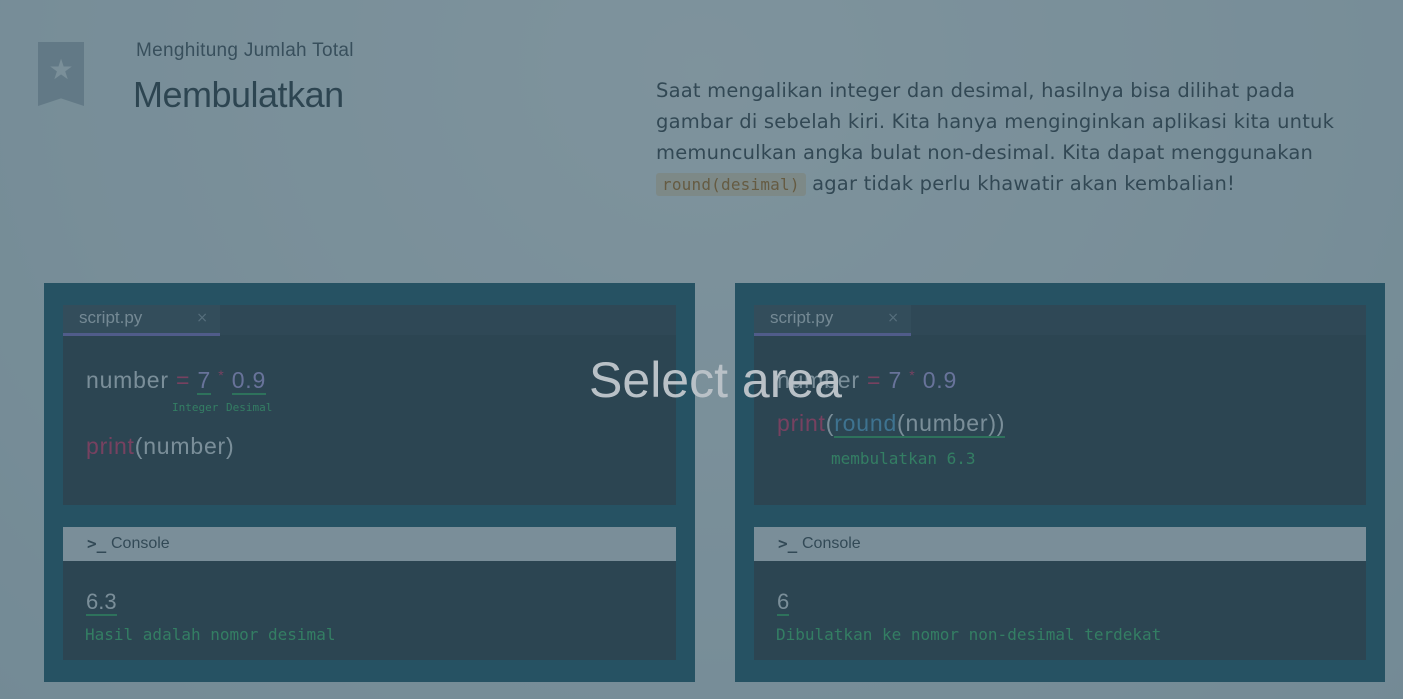  What do you see at coordinates (715, 380) in the screenshot?
I see `select-area-label: Select area` at bounding box center [715, 380].